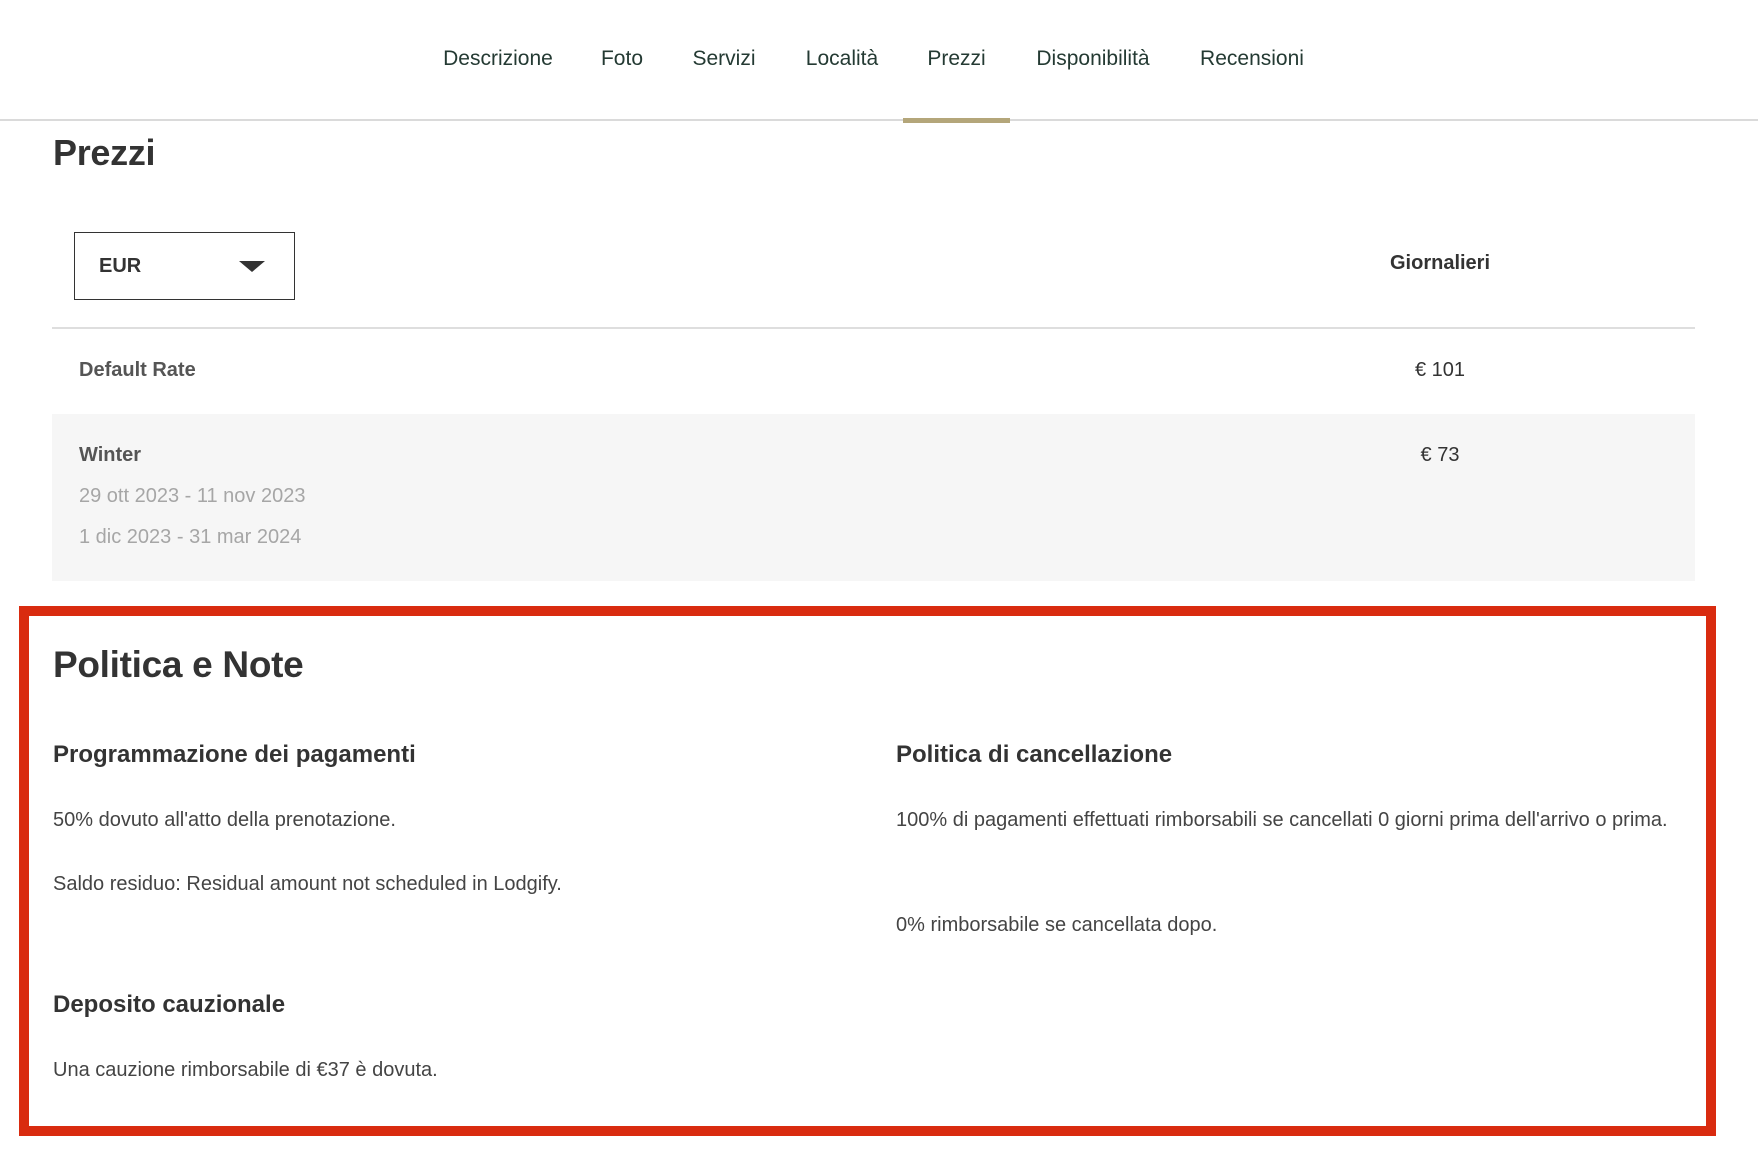 Image resolution: width=1758 pixels, height=1154 pixels. Describe the element at coordinates (873, 371) in the screenshot. I see `rate-row-default: Default Rate € 101` at that location.